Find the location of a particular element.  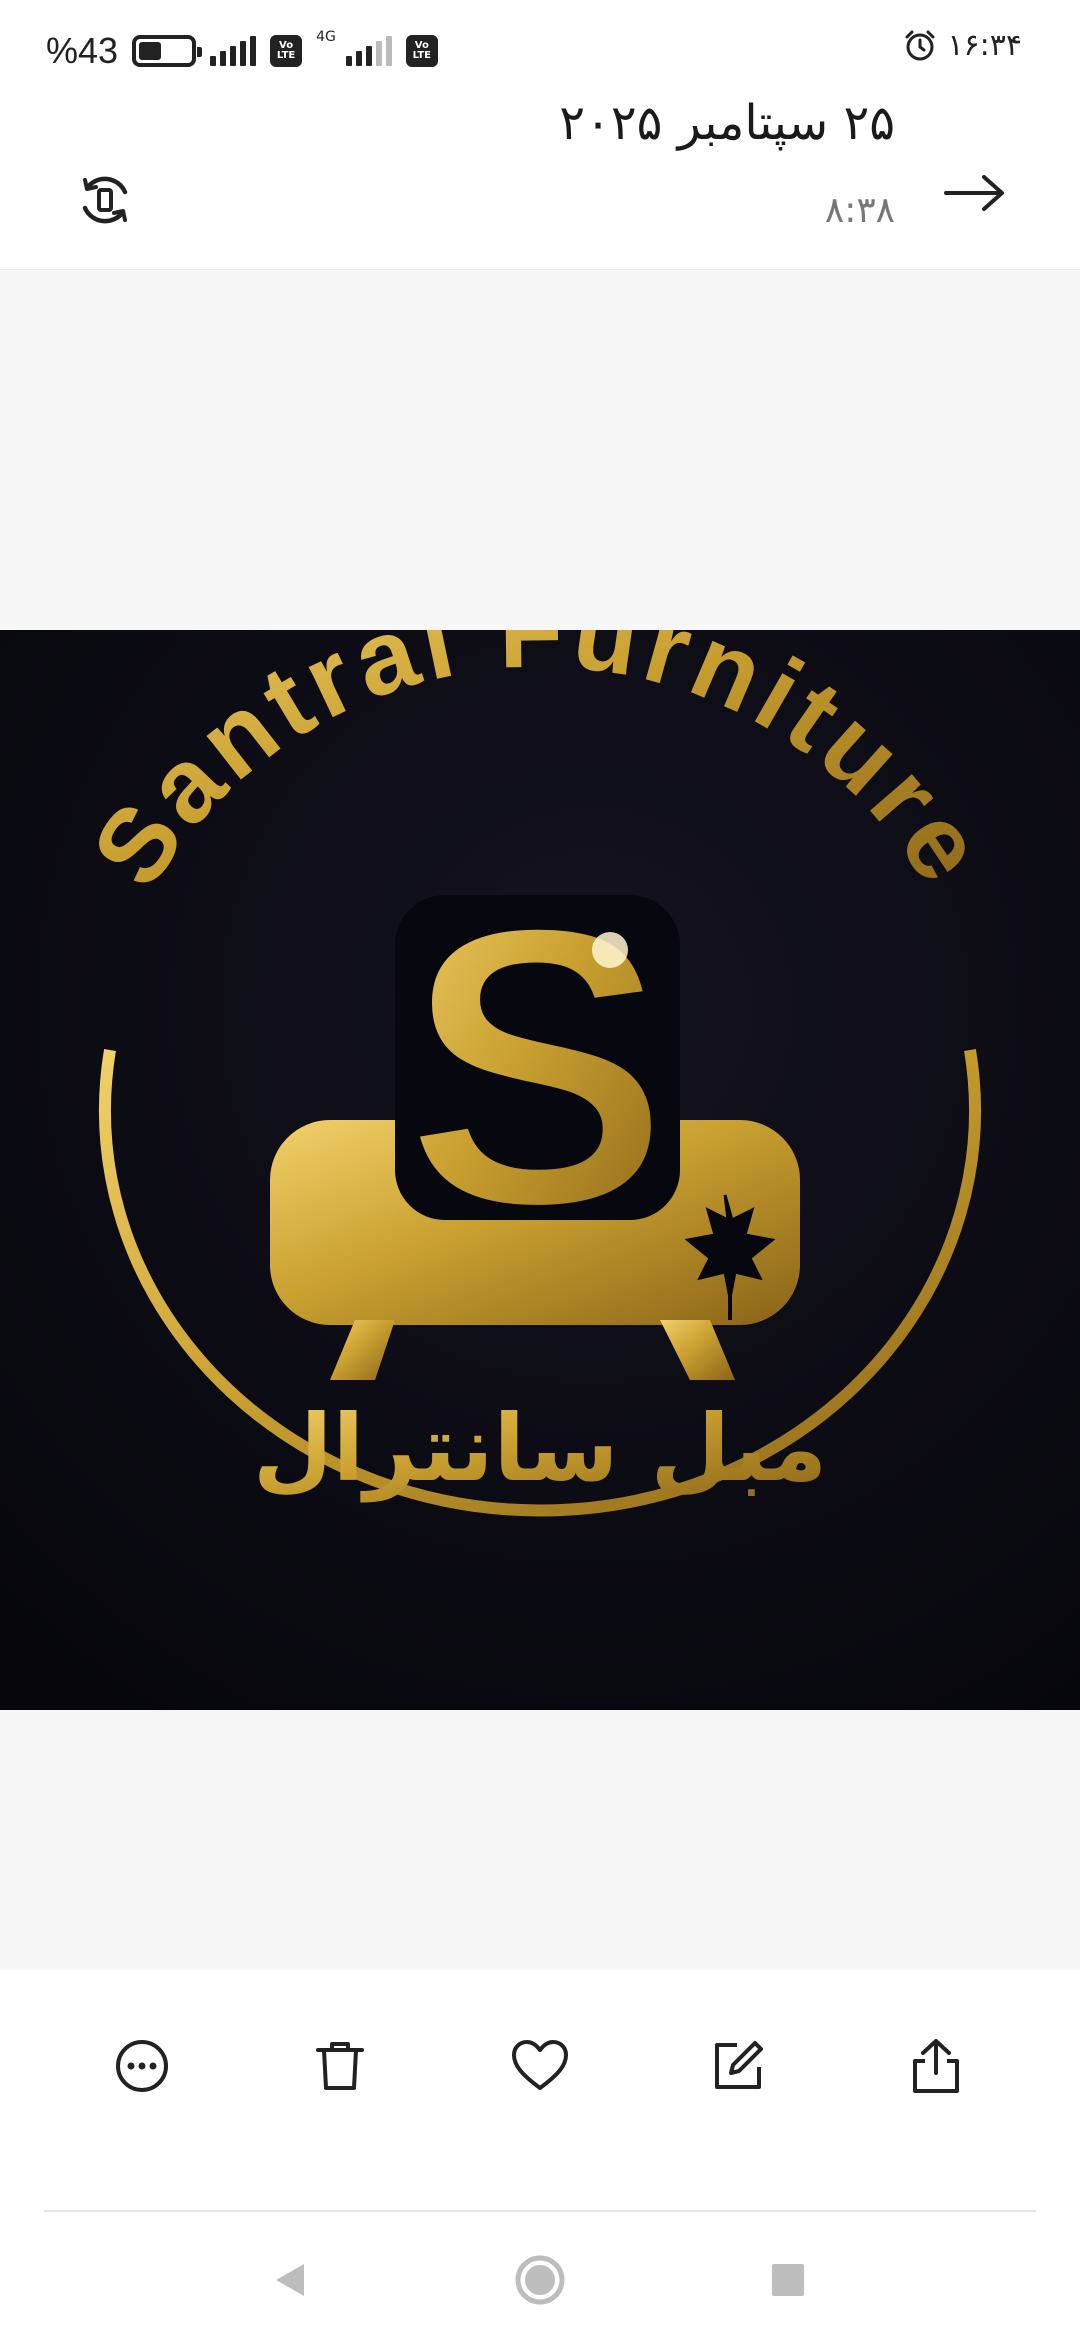

status-left-group: %43 Vo LTE 4G Vo LTE is located at coordinates (242, 50).